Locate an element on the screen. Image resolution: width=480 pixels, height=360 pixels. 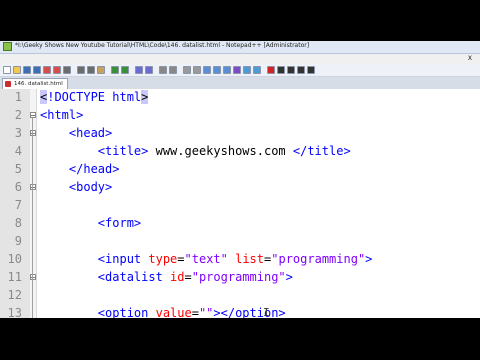
lang-icon is located at coordinates (237, 70).